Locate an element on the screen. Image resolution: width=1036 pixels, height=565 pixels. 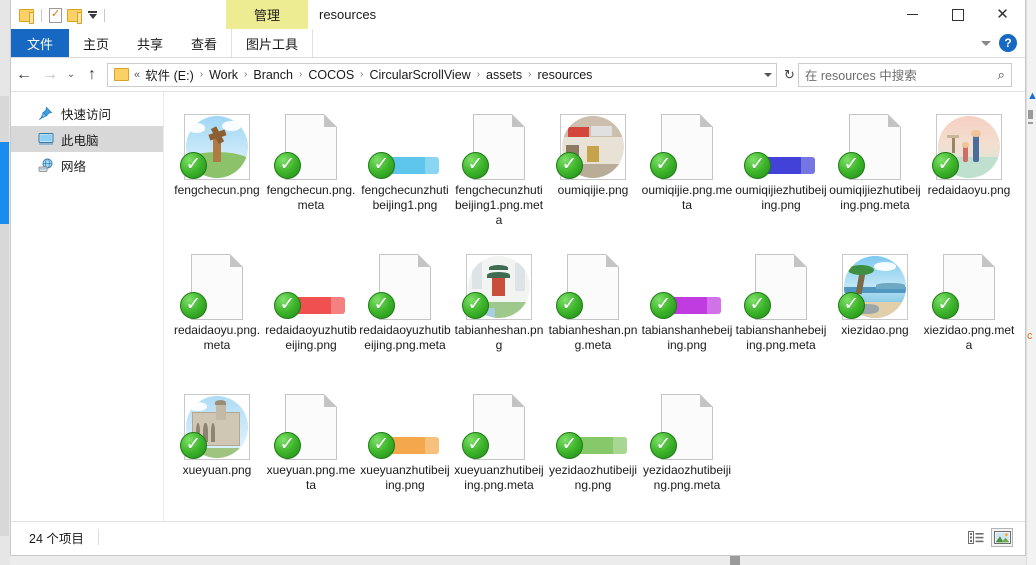
breadcrumb-item-branch: Branch is located at coordinates (273, 75).